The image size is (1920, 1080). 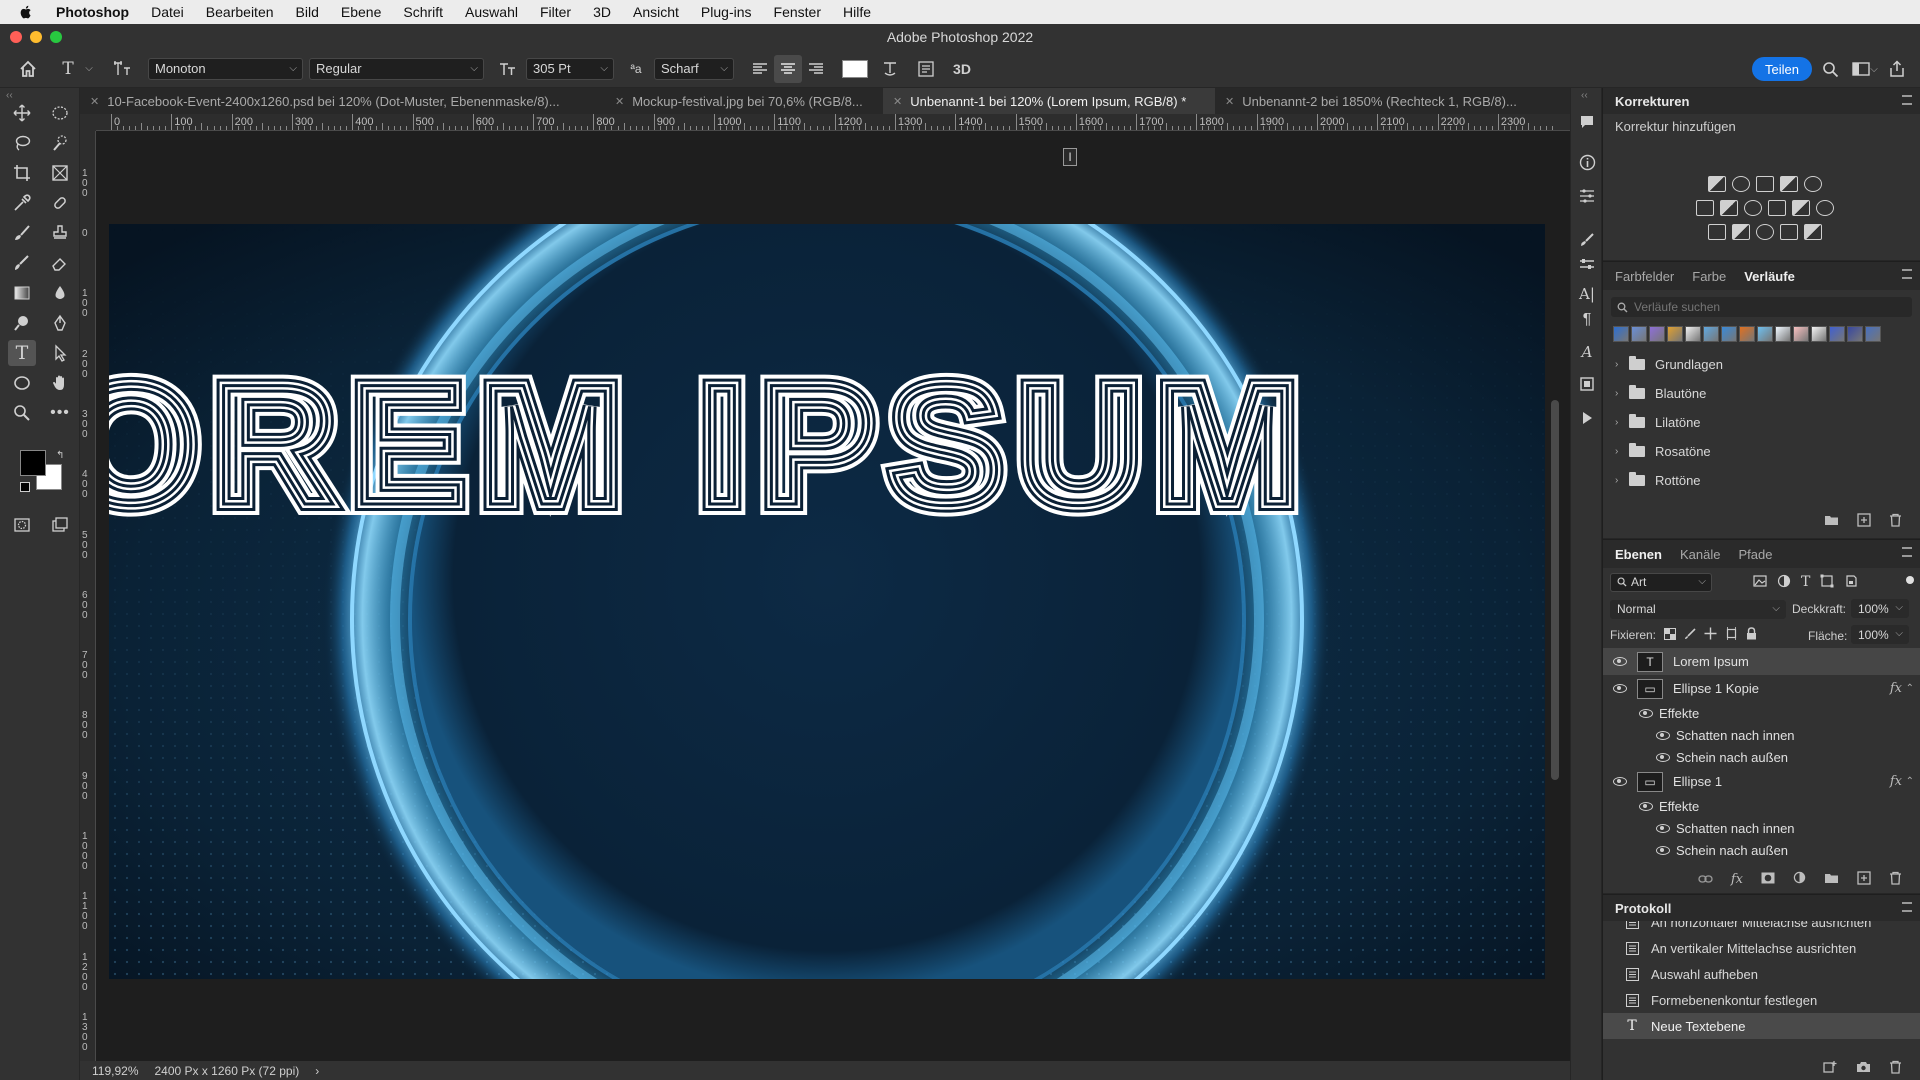 I want to click on menu-3d: 3D, so click(x=602, y=12).